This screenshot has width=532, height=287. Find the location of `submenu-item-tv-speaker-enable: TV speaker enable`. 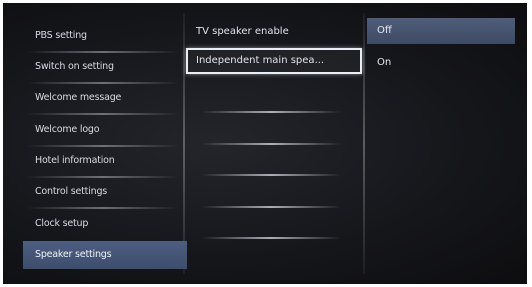

submenu-item-tv-speaker-enable: TV speaker enable is located at coordinates (274, 32).